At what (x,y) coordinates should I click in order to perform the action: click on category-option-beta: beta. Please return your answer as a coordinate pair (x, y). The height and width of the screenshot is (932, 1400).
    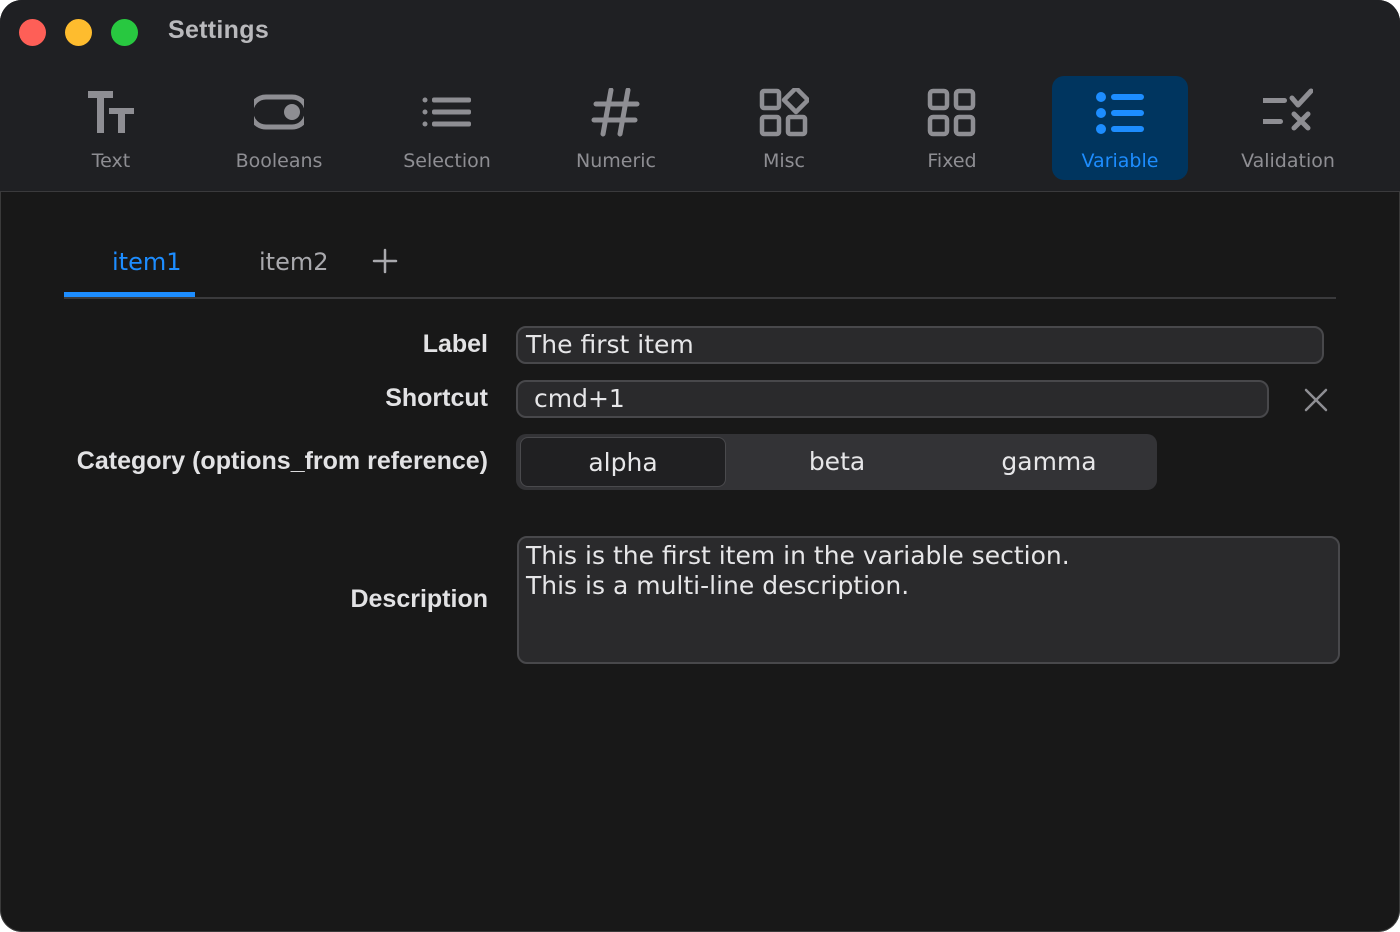
    Looking at the image, I should click on (837, 462).